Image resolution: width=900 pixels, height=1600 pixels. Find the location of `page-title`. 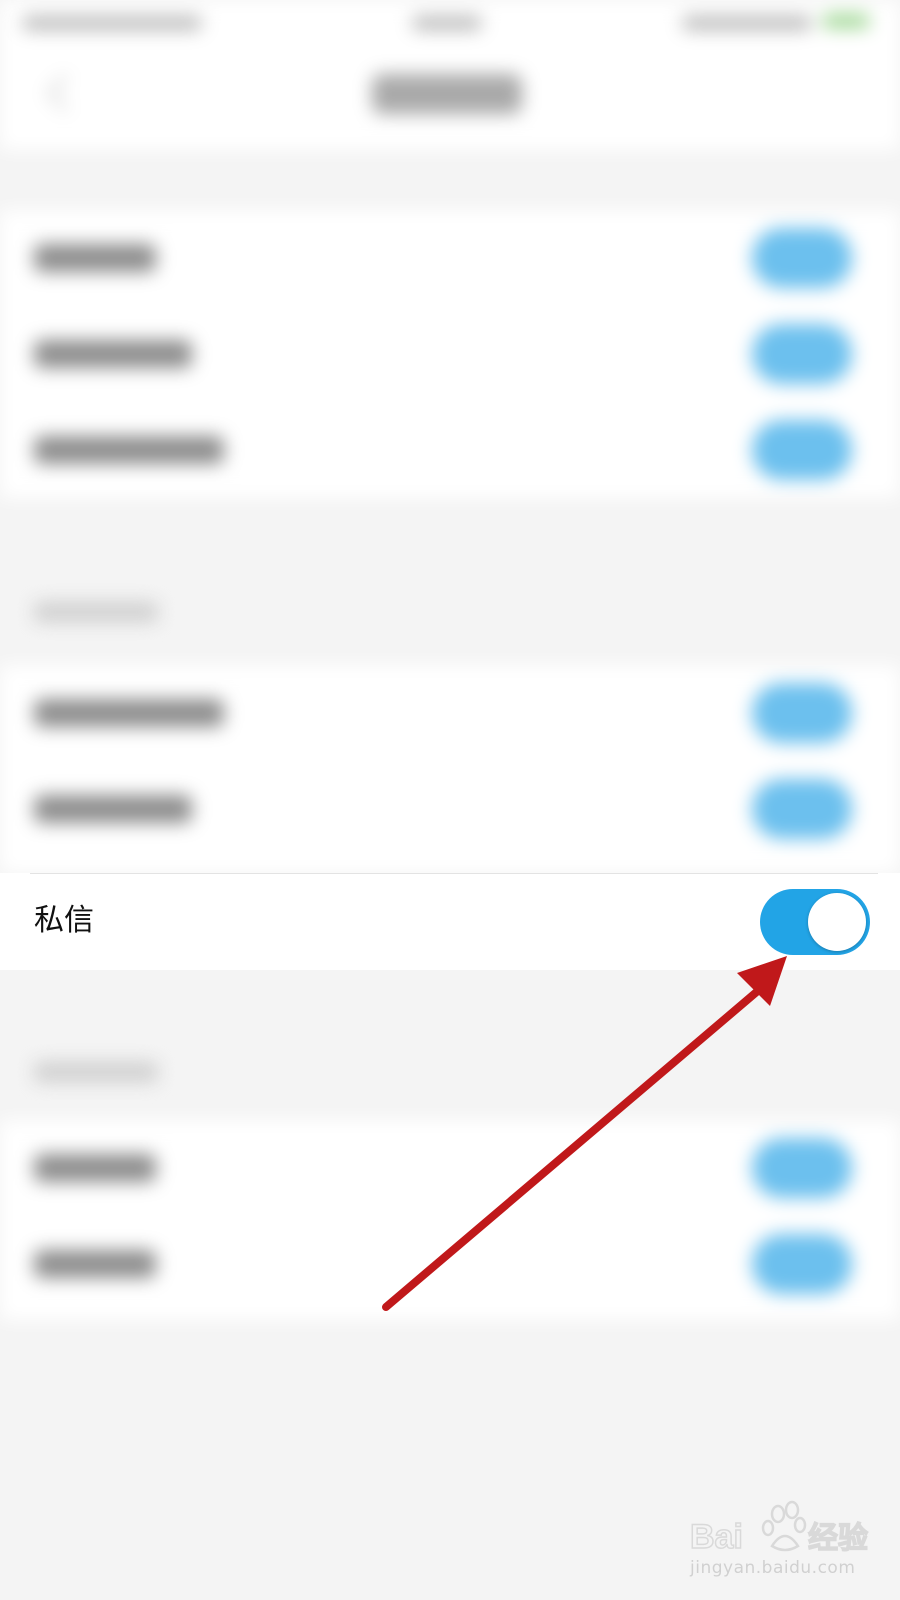

page-title is located at coordinates (447, 94).